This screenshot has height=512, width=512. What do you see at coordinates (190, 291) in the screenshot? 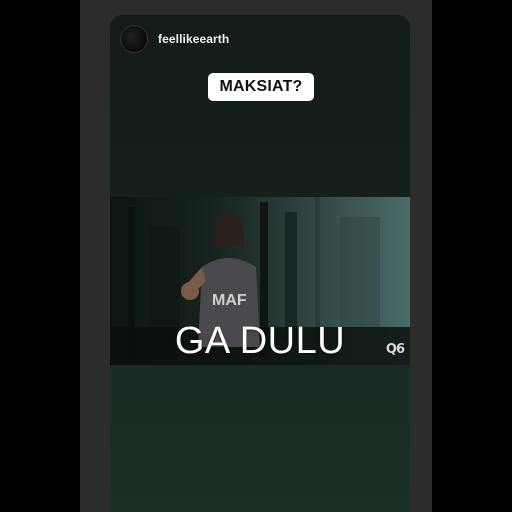
I see `person-hand` at bounding box center [190, 291].